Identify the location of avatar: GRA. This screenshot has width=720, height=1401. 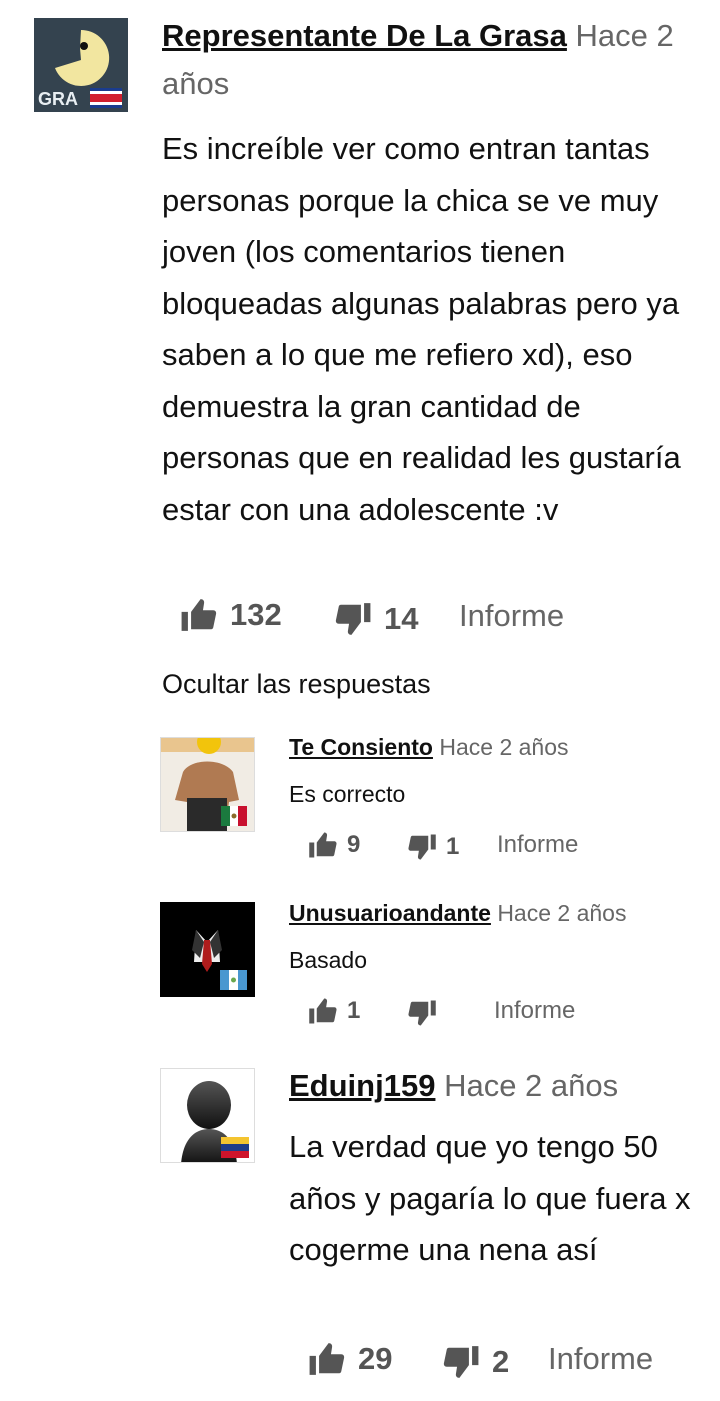
(81, 65).